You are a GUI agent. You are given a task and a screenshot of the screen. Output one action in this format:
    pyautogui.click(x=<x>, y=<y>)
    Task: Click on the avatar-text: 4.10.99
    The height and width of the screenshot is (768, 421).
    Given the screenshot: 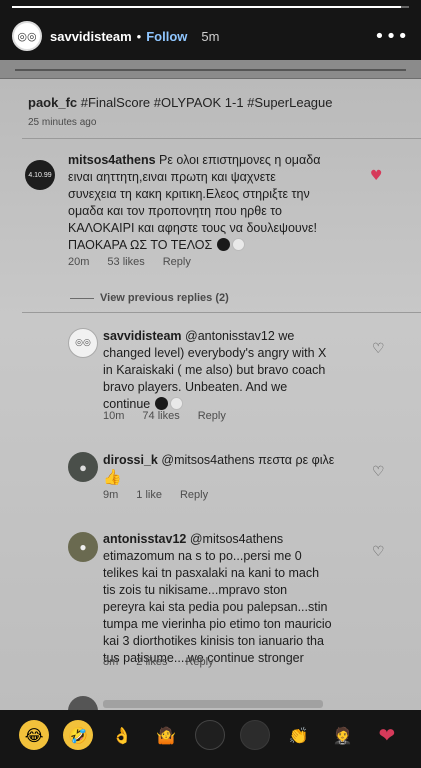 What is the action you would take?
    pyautogui.click(x=40, y=175)
    